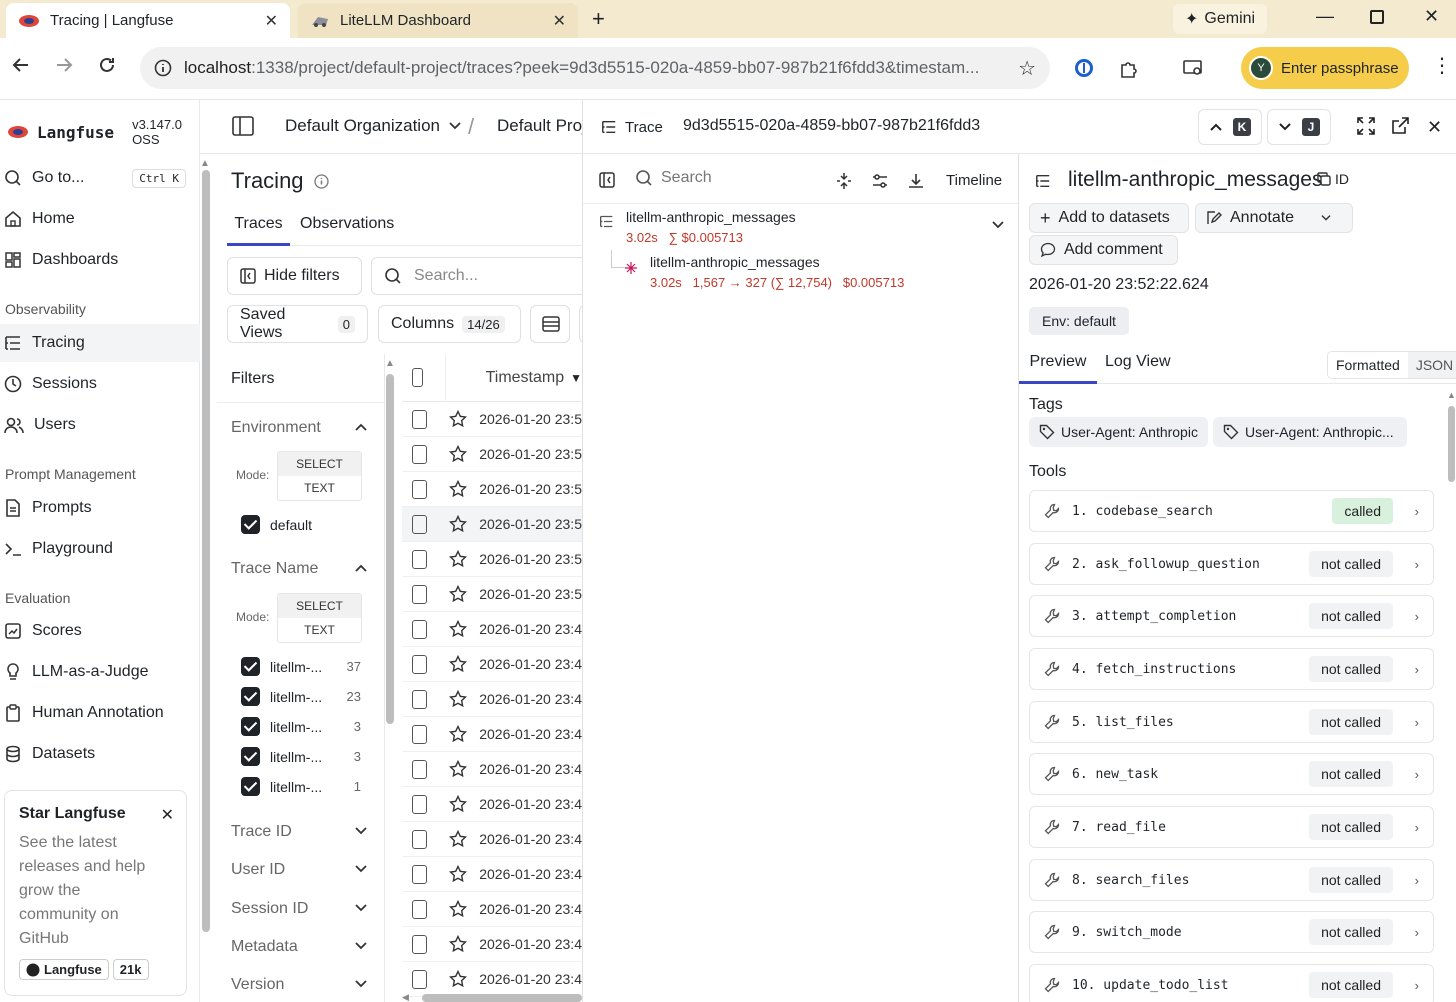 Image resolution: width=1456 pixels, height=1002 pixels. Describe the element at coordinates (100, 672) in the screenshot. I see `sidebar-item-llm-judge: LLM-as-a-Judge` at that location.